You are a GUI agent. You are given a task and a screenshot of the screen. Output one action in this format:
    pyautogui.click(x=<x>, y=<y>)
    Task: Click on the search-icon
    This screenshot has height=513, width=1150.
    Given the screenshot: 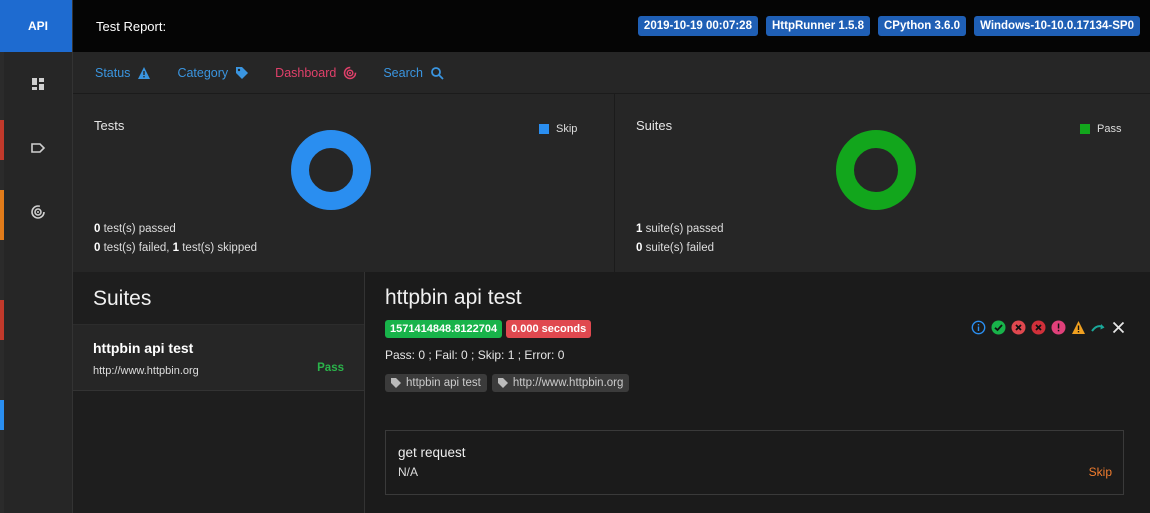 What is the action you would take?
    pyautogui.click(x=437, y=73)
    